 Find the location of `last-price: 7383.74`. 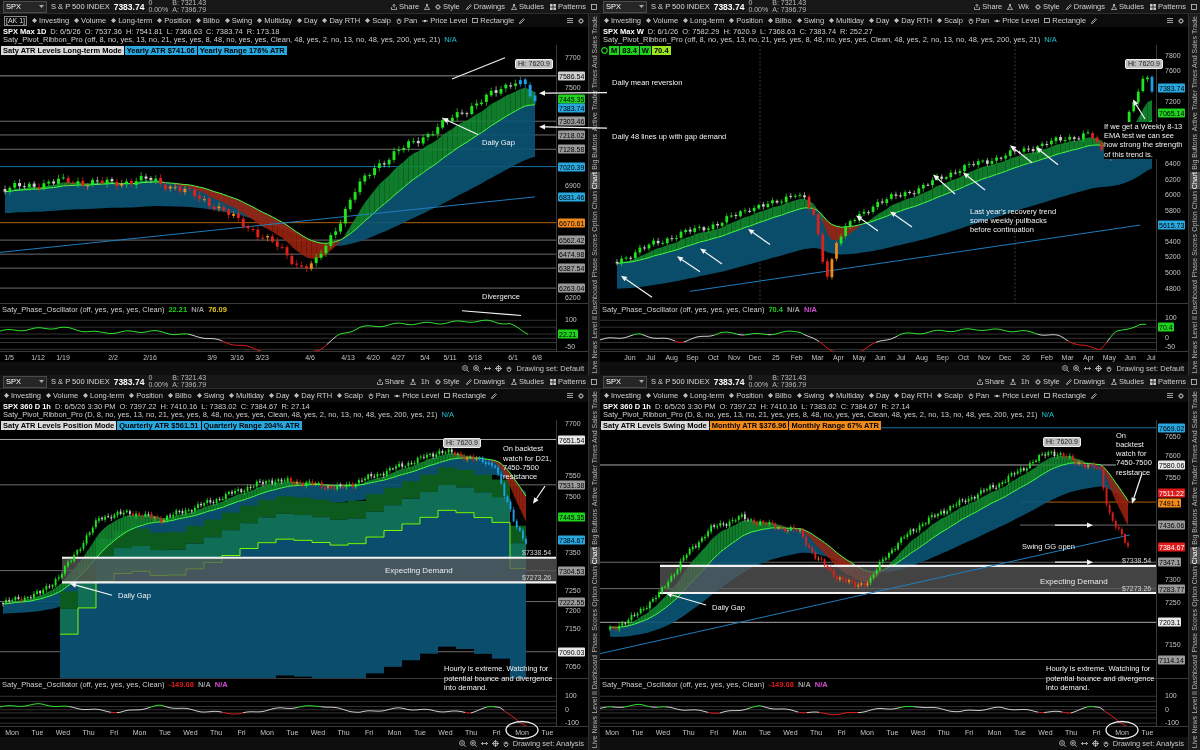

last-price: 7383.74 is located at coordinates (729, 381).